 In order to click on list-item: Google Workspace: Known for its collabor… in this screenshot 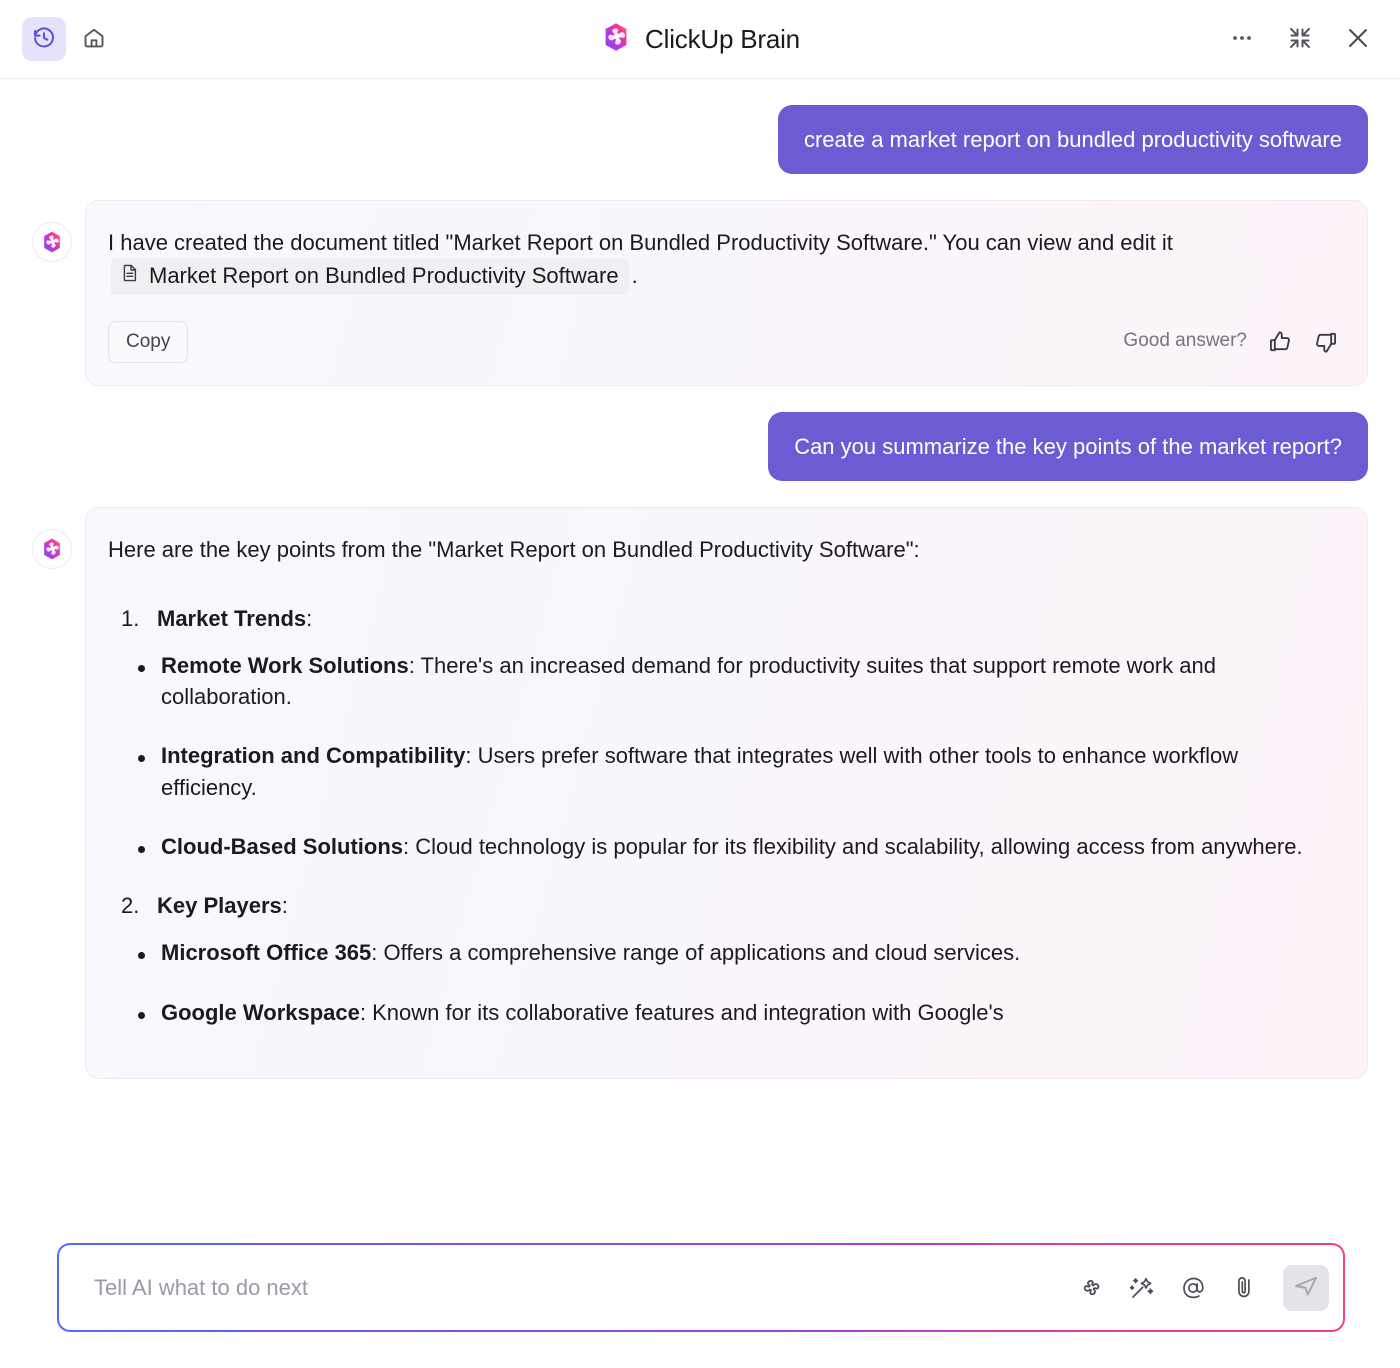, I will do `click(723, 1012)`.